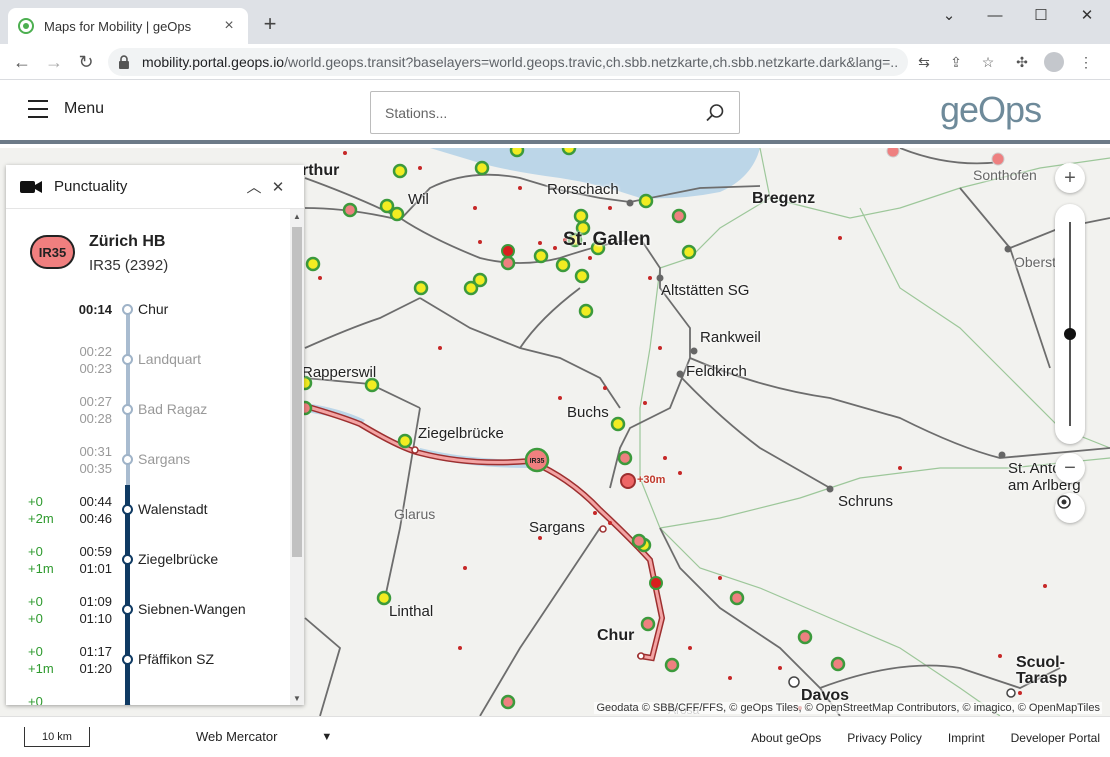  I want to click on stop-row: 00:31 00:35 Sargans, so click(148, 468).